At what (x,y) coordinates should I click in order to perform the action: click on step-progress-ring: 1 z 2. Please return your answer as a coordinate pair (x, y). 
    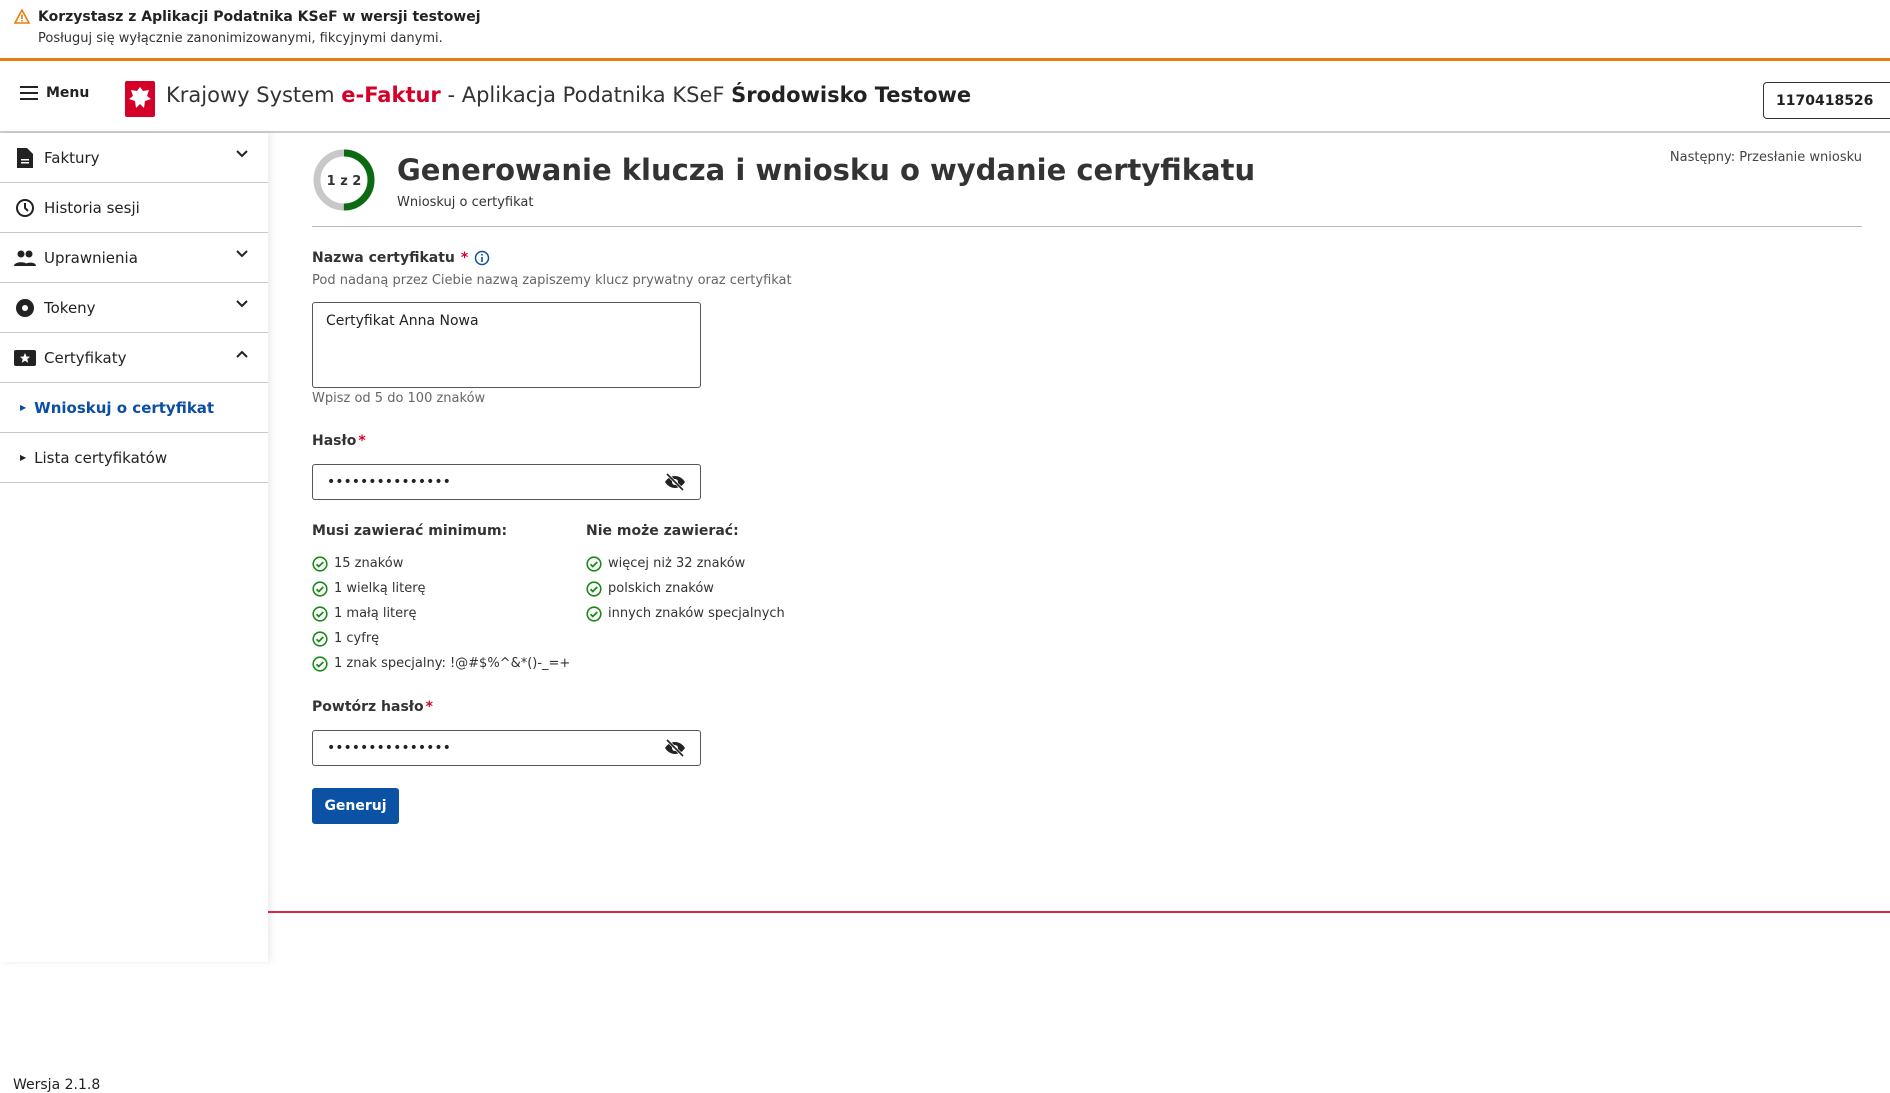
    Looking at the image, I should click on (344, 180).